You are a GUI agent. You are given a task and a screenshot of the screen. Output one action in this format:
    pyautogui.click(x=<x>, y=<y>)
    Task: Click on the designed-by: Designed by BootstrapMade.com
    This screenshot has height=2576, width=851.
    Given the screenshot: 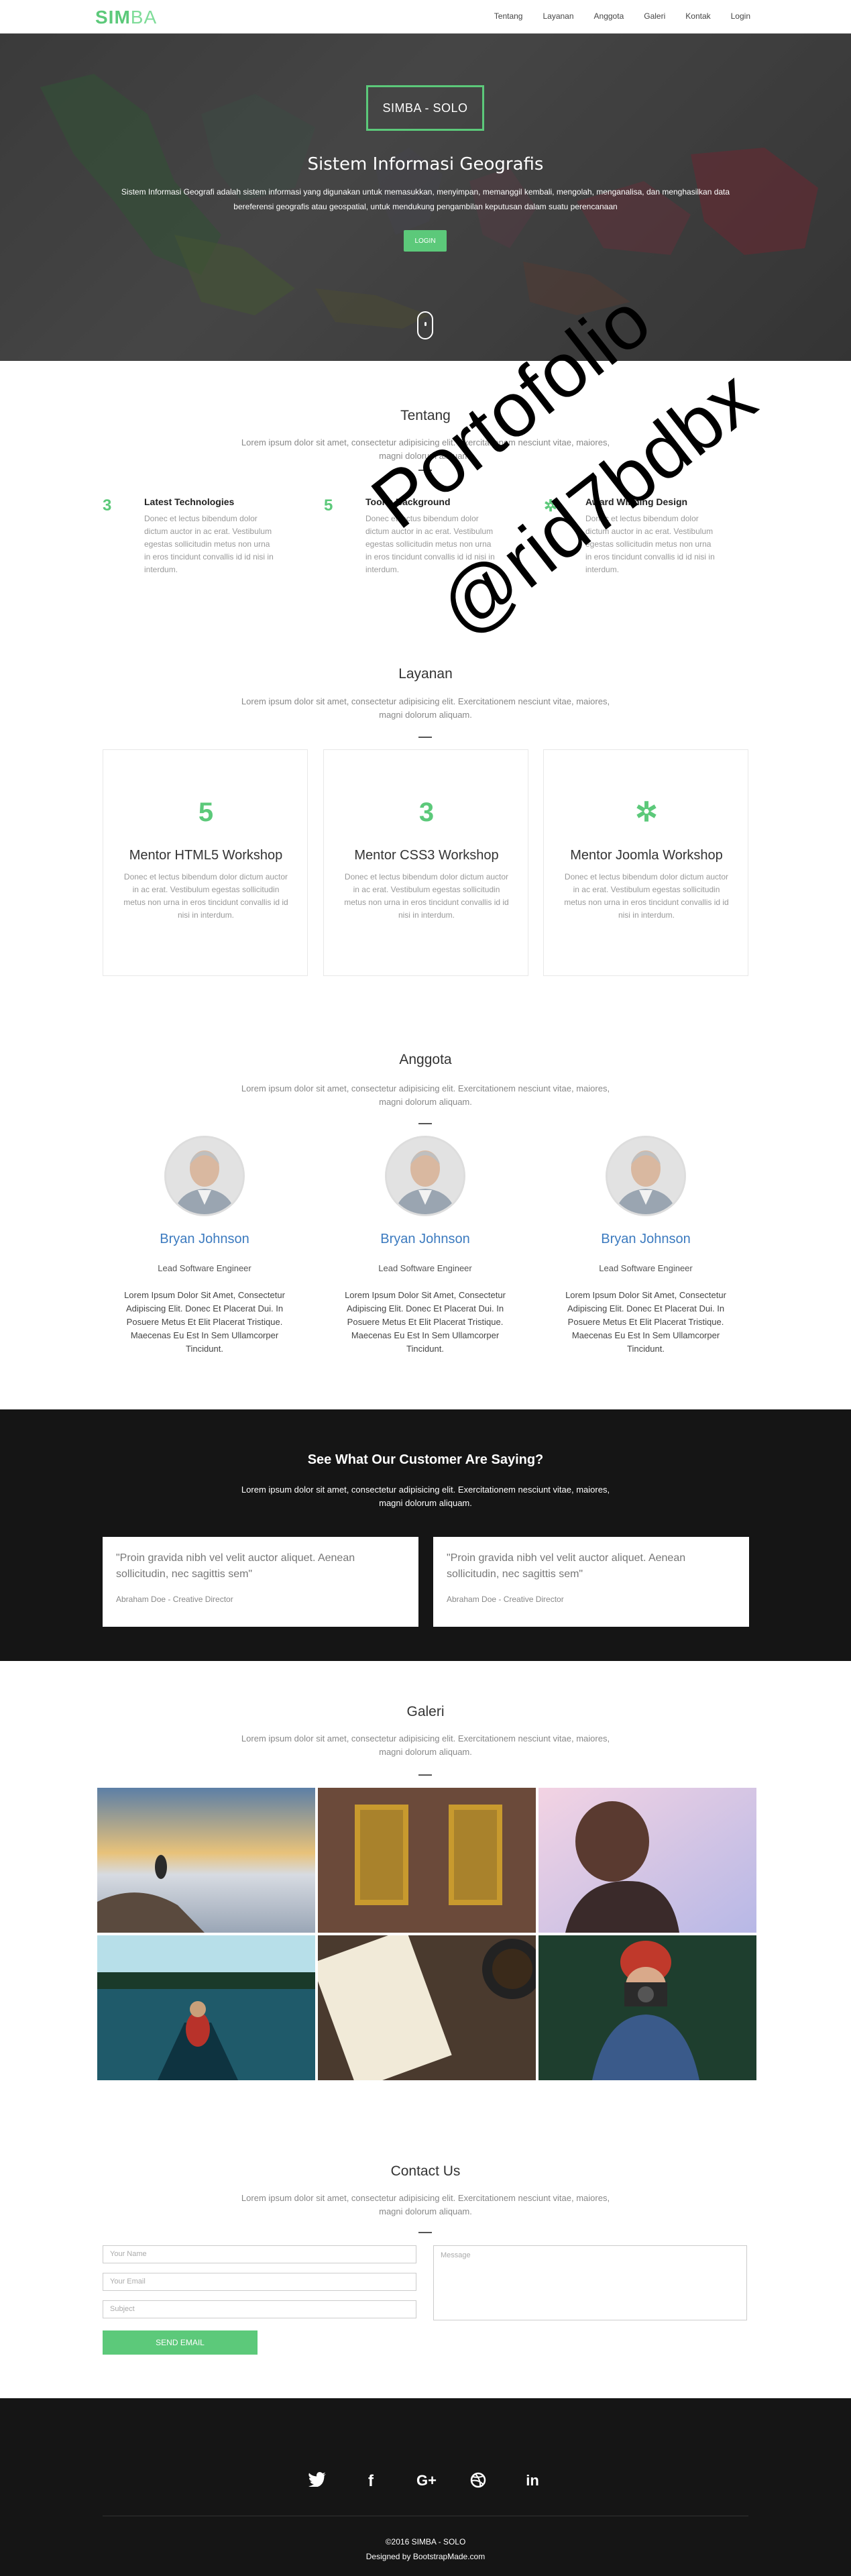 What is the action you would take?
    pyautogui.click(x=425, y=2556)
    